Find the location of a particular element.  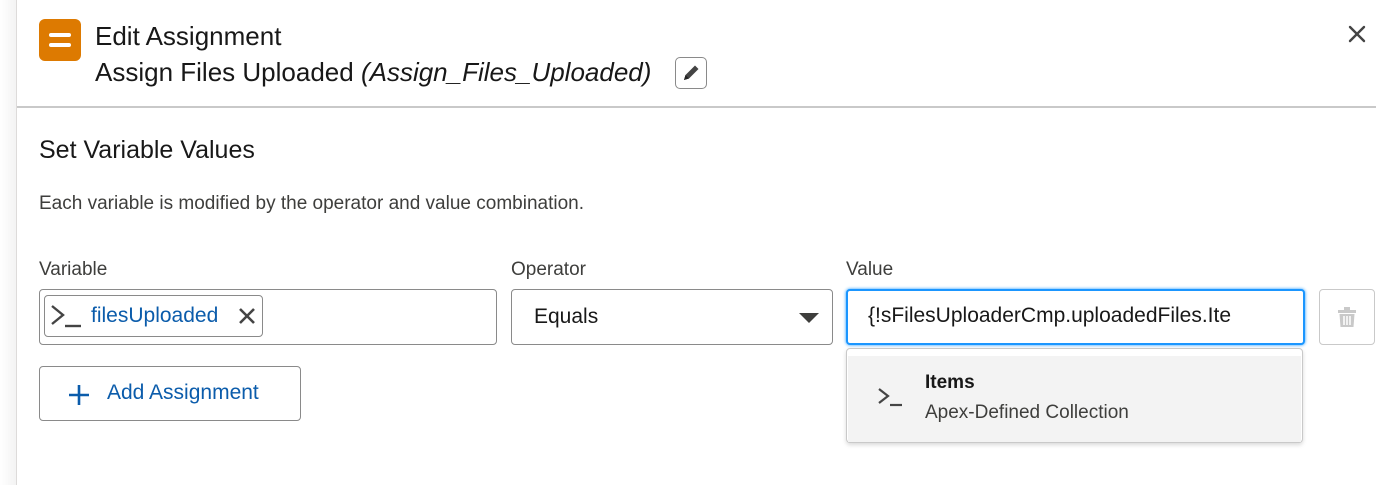

operator-column-label: Operator is located at coordinates (548, 269).